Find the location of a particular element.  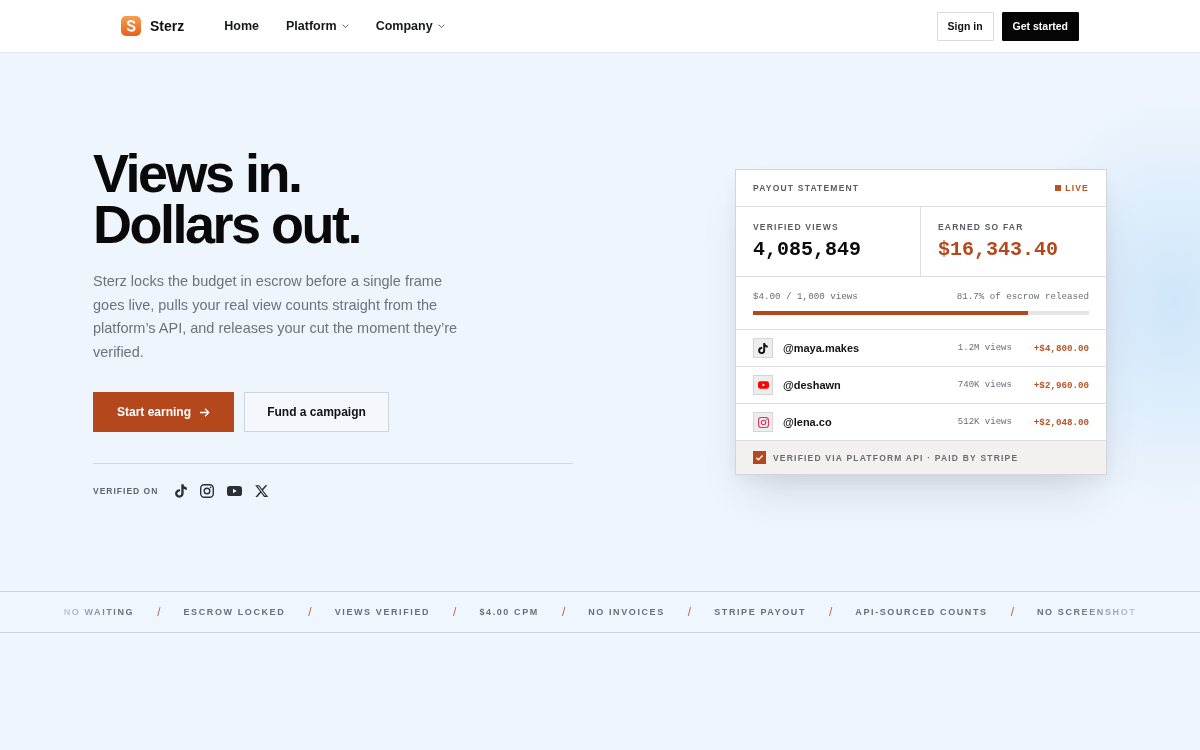

primary-button: Start earning is located at coordinates (163, 412).